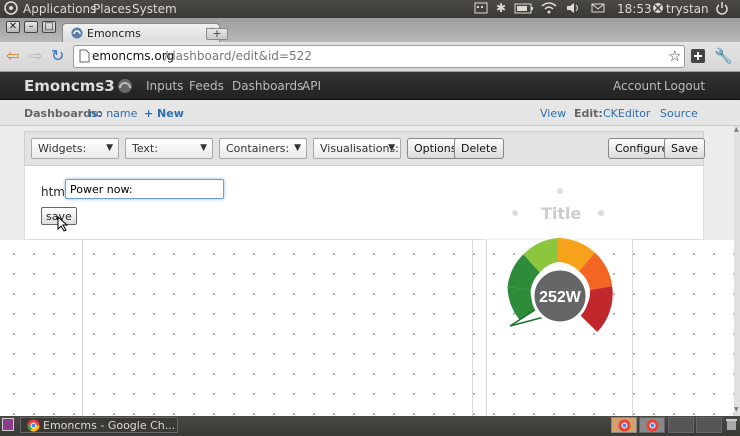 The image size is (740, 436). Describe the element at coordinates (588, 113) in the screenshot. I see `edit-label: Edit:` at that location.